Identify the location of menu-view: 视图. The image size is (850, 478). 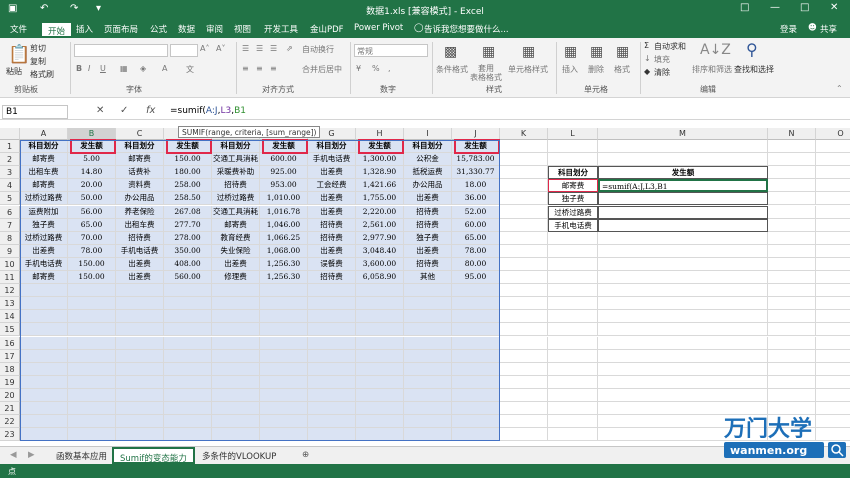
(242, 29).